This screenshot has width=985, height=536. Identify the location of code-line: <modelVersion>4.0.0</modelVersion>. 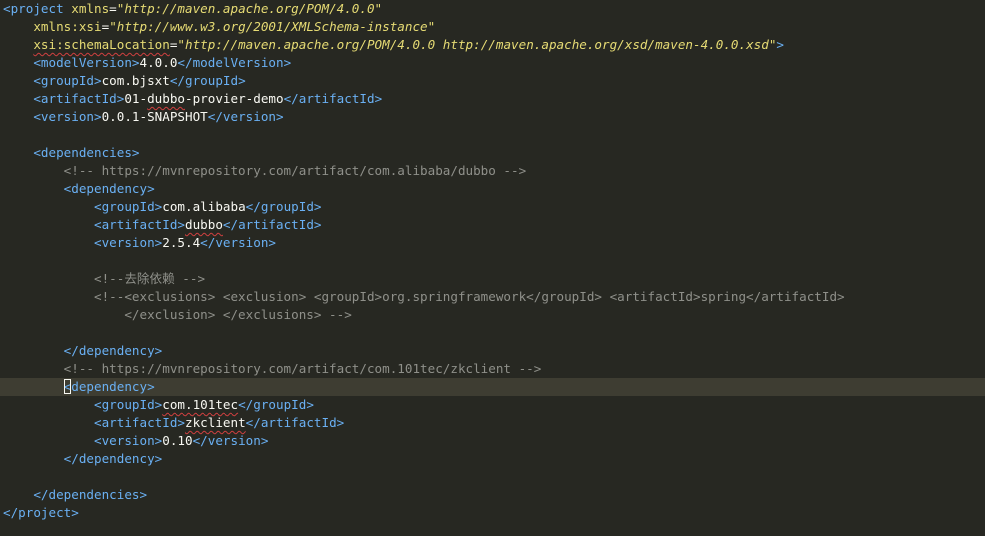
(492, 63).